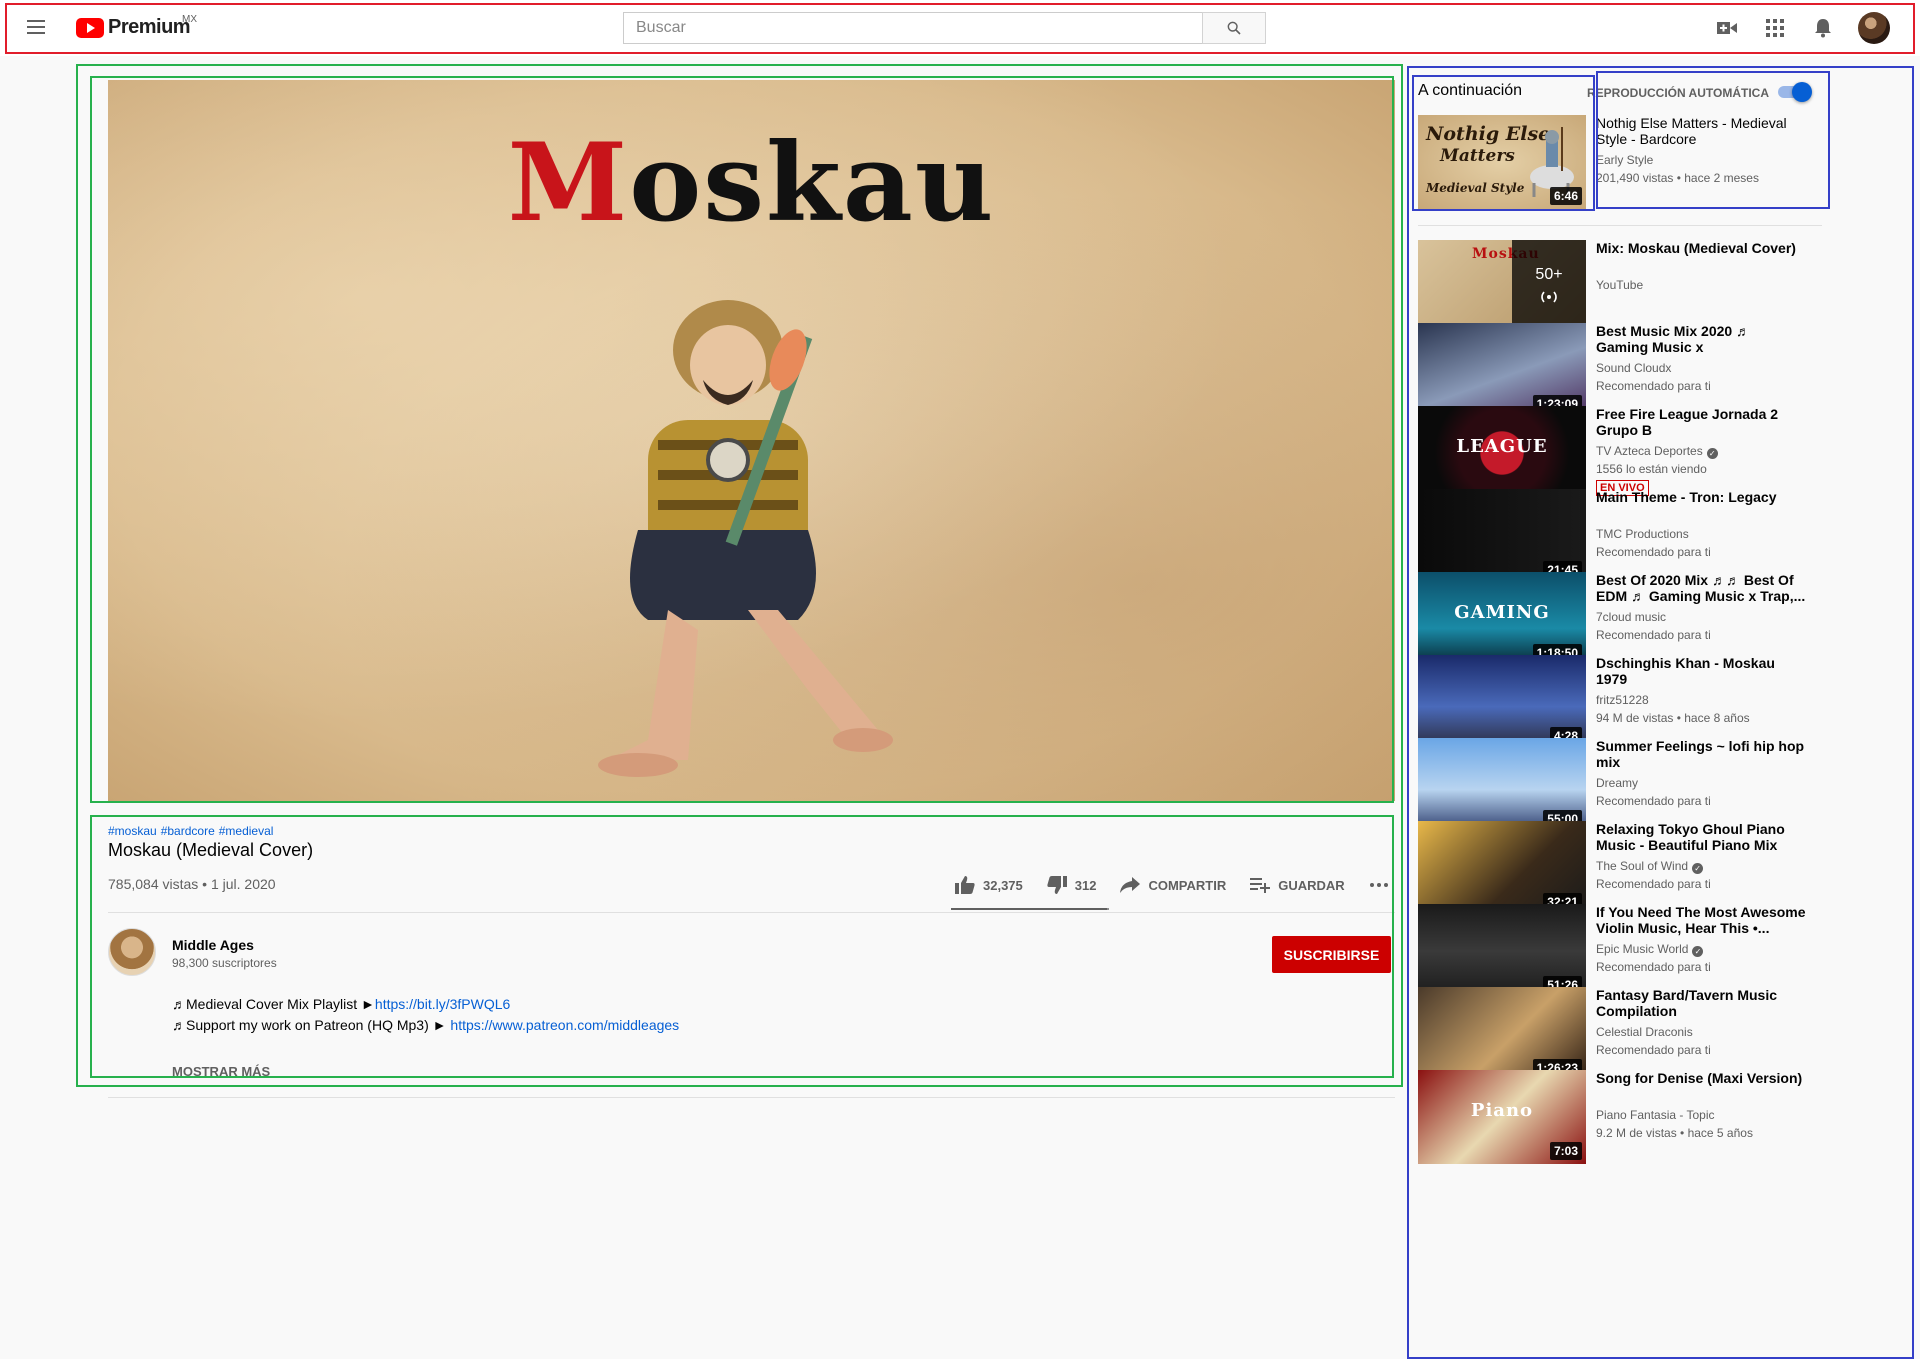 The width and height of the screenshot is (1920, 1359). I want to click on like-count: 32,375, so click(1003, 885).